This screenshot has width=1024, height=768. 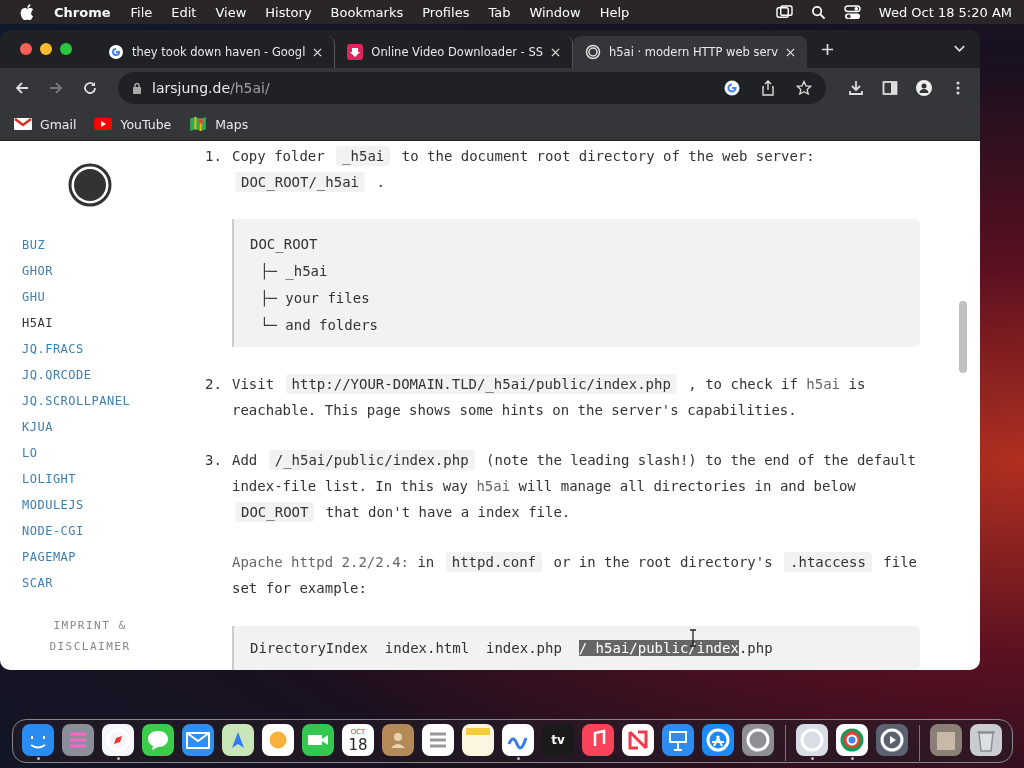 What do you see at coordinates (288, 12) in the screenshot?
I see `menu-item: History` at bounding box center [288, 12].